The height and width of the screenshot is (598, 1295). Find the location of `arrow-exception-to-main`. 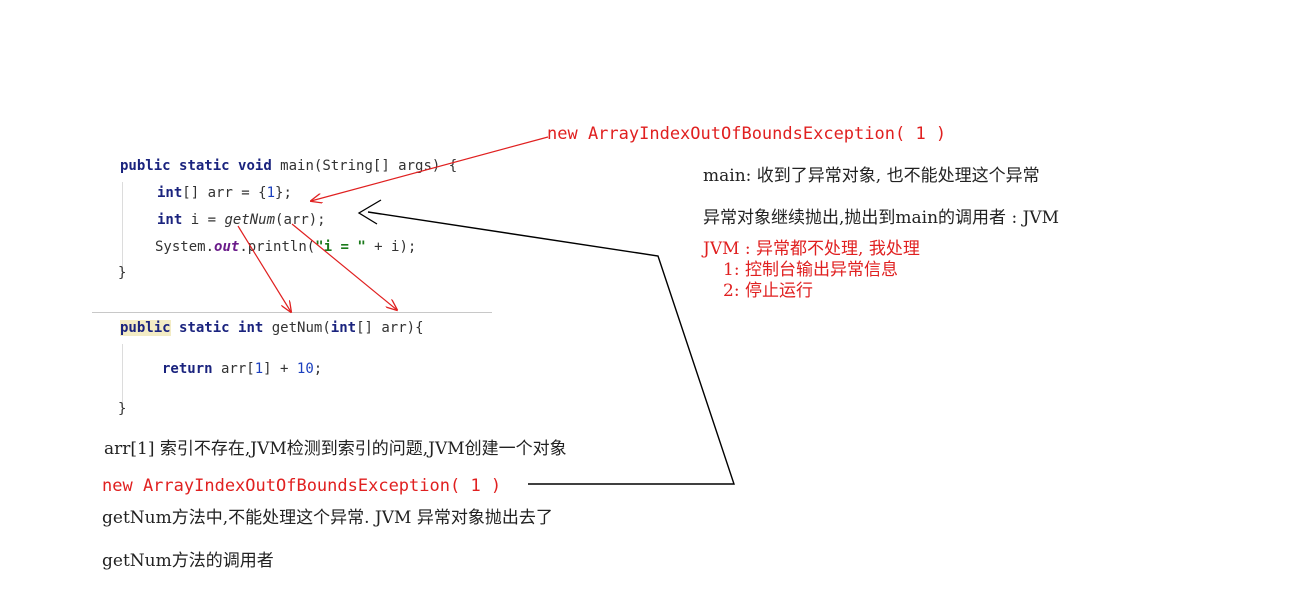

arrow-exception-to-main is located at coordinates (430, 168).